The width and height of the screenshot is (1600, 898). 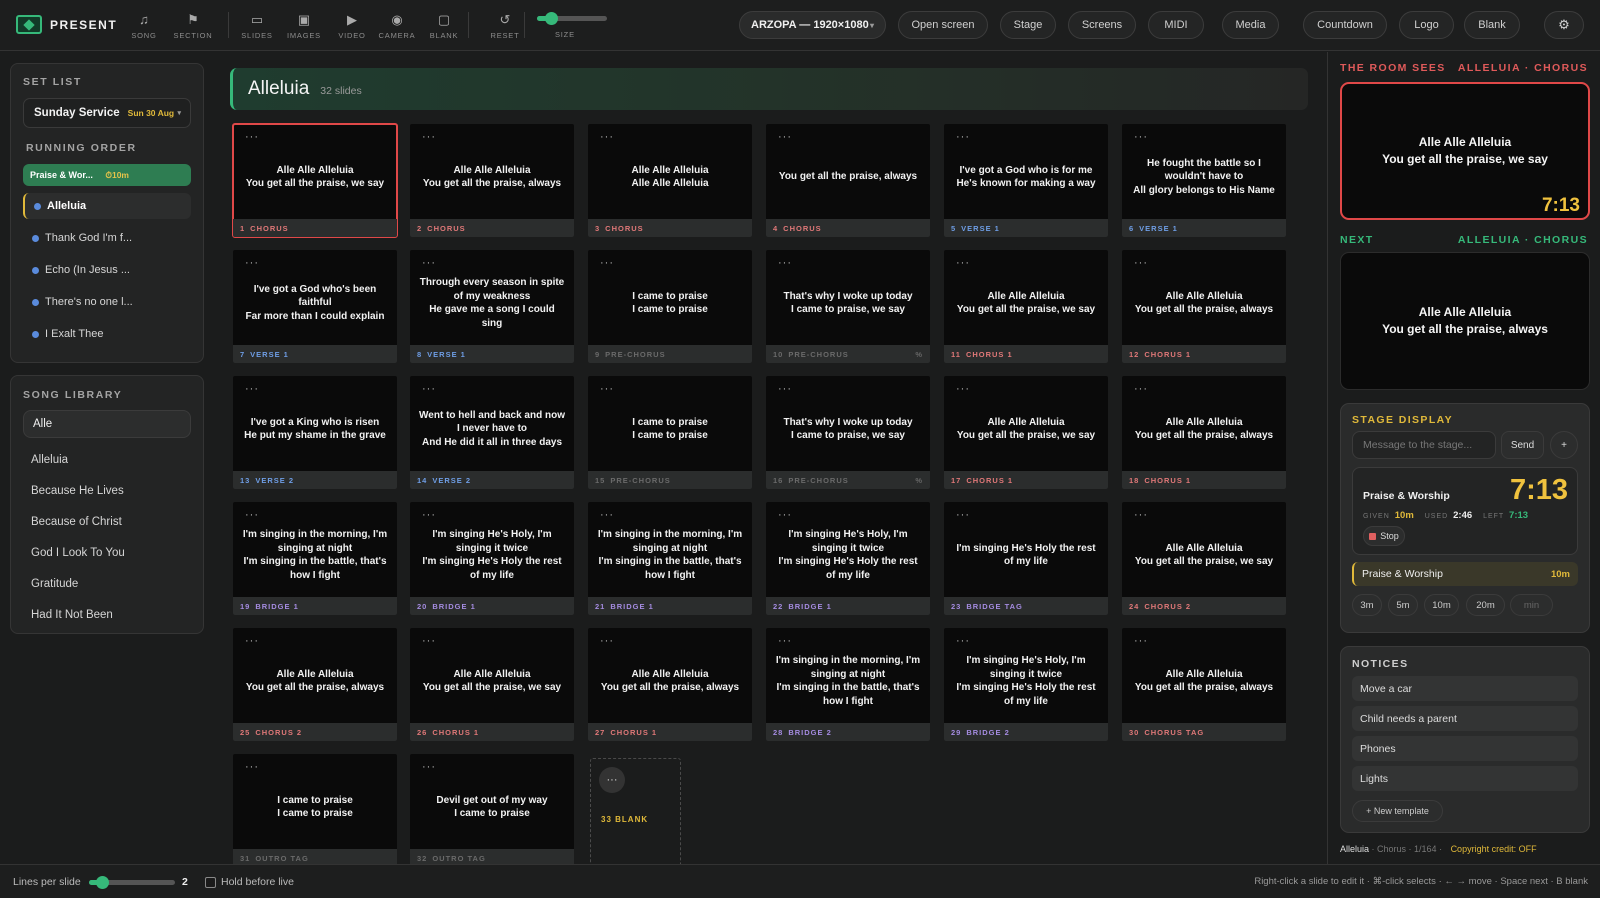 I want to click on countdown-button: Countdown, so click(x=1345, y=25).